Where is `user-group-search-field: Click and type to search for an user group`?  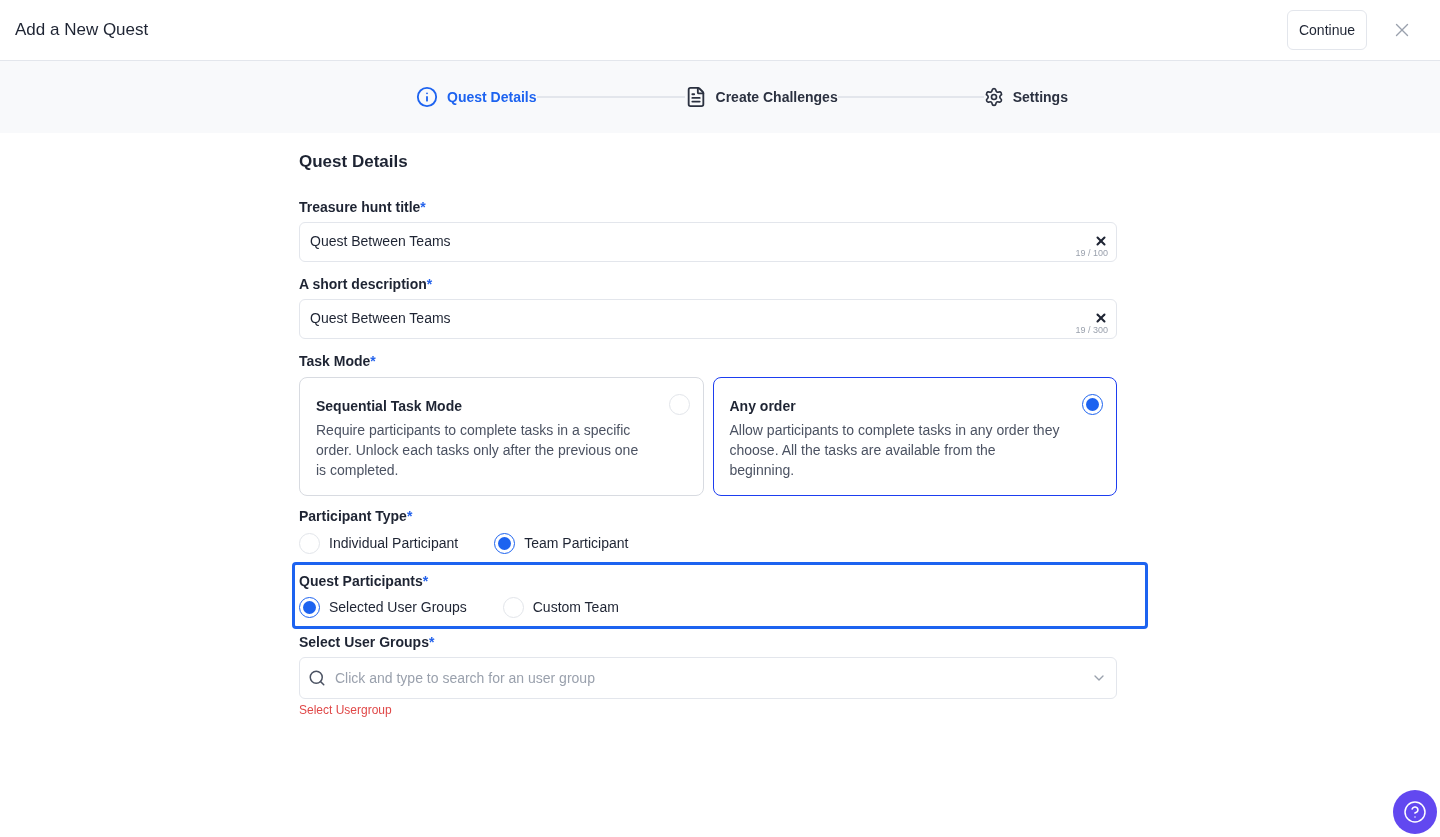 user-group-search-field: Click and type to search for an user group is located at coordinates (708, 677).